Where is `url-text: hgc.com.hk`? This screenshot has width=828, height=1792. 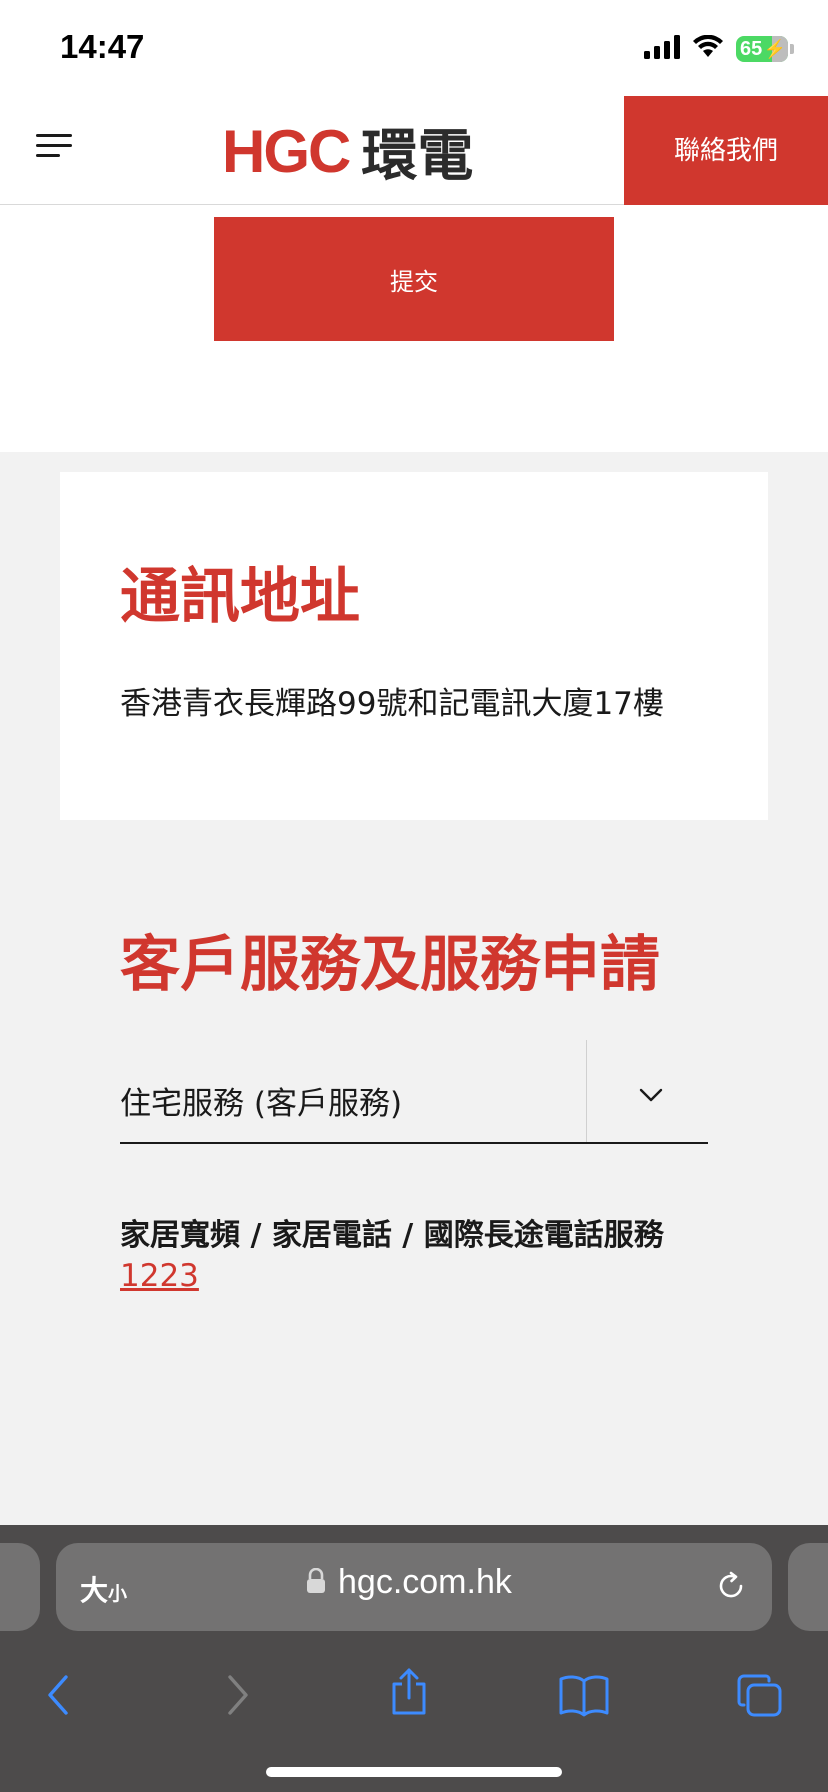 url-text: hgc.com.hk is located at coordinates (425, 1582).